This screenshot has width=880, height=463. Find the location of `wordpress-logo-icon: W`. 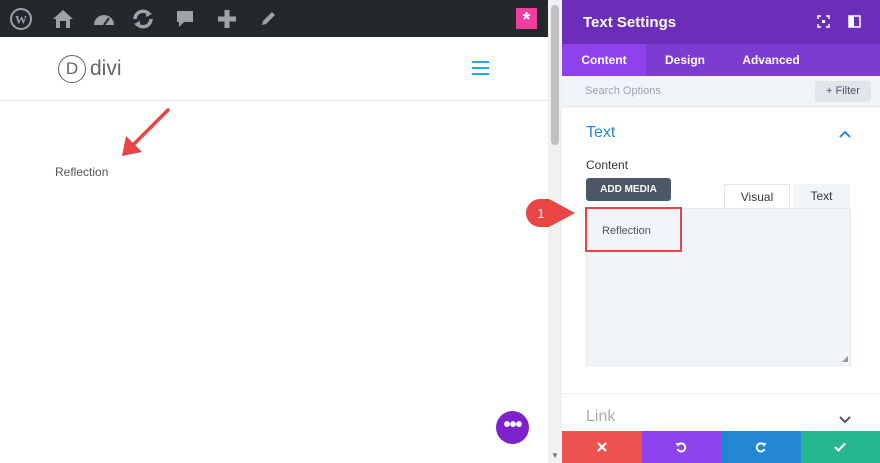

wordpress-logo-icon: W is located at coordinates (21, 19).